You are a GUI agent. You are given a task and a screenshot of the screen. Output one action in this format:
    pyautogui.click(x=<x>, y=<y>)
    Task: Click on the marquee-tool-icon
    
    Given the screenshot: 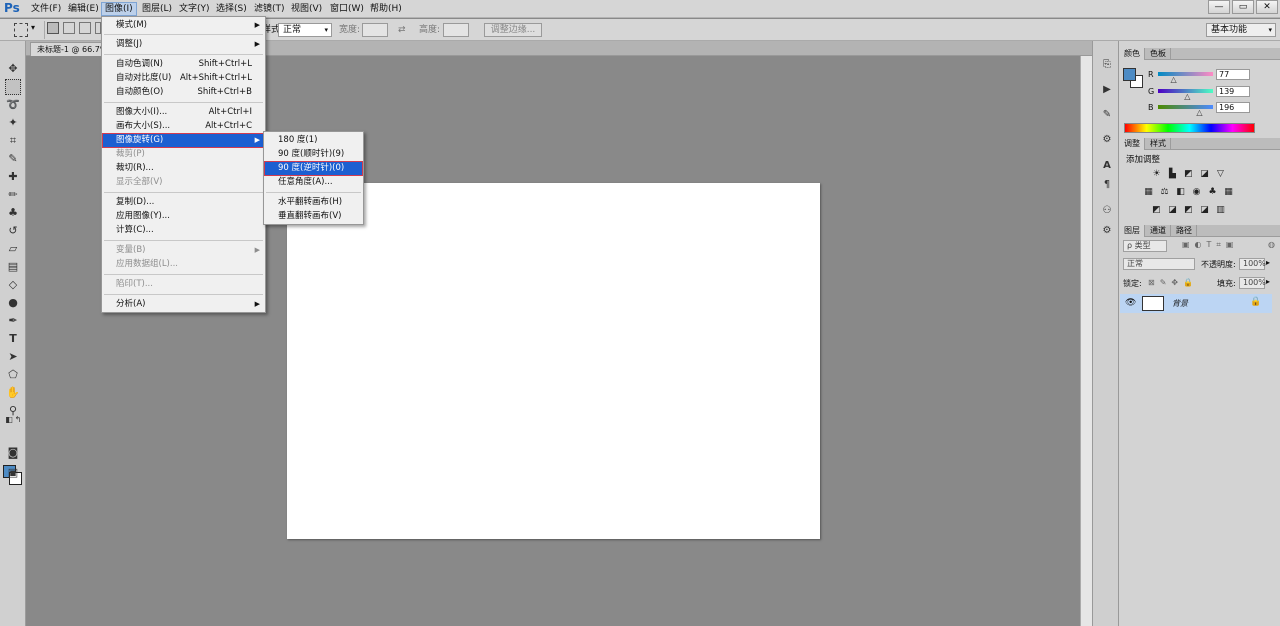 What is the action you would take?
    pyautogui.click(x=13, y=87)
    